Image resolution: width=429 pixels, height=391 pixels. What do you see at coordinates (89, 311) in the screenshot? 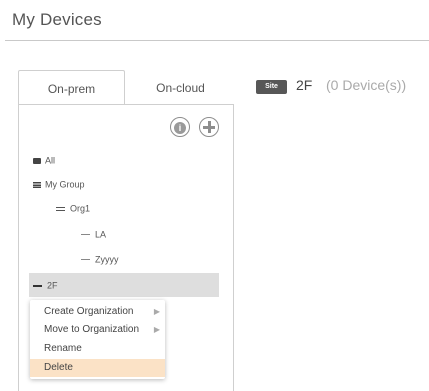
I see `menu-item-label: Create Organization` at bounding box center [89, 311].